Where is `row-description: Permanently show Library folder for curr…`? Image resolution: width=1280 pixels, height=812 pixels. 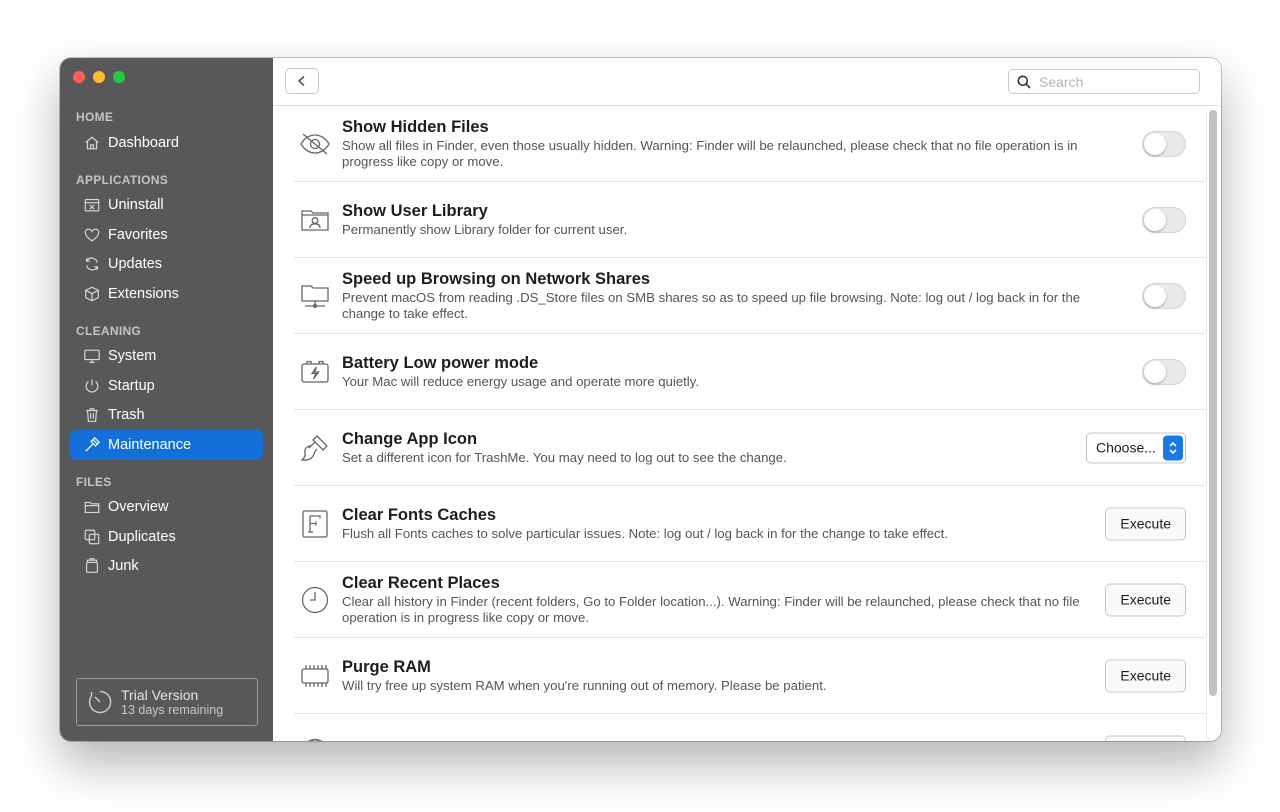 row-description: Permanently show Library folder for curr… is located at coordinates (485, 229).